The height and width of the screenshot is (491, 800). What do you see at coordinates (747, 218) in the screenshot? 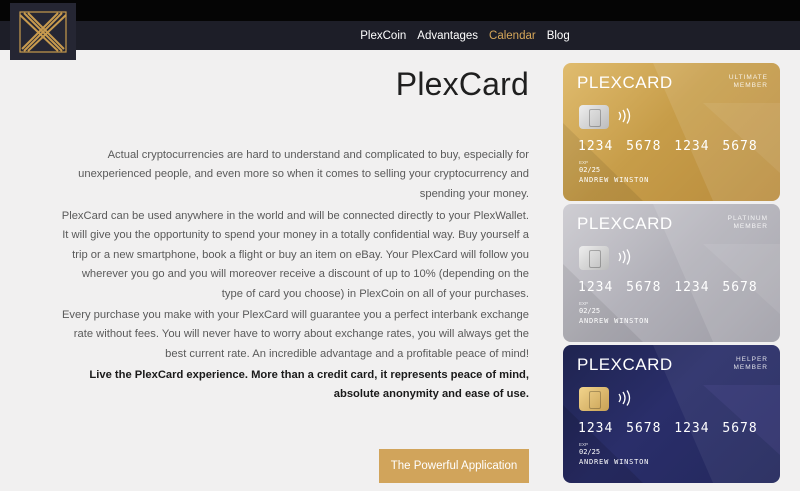
I see `card-tier-line1: PLATINUM` at bounding box center [747, 218].